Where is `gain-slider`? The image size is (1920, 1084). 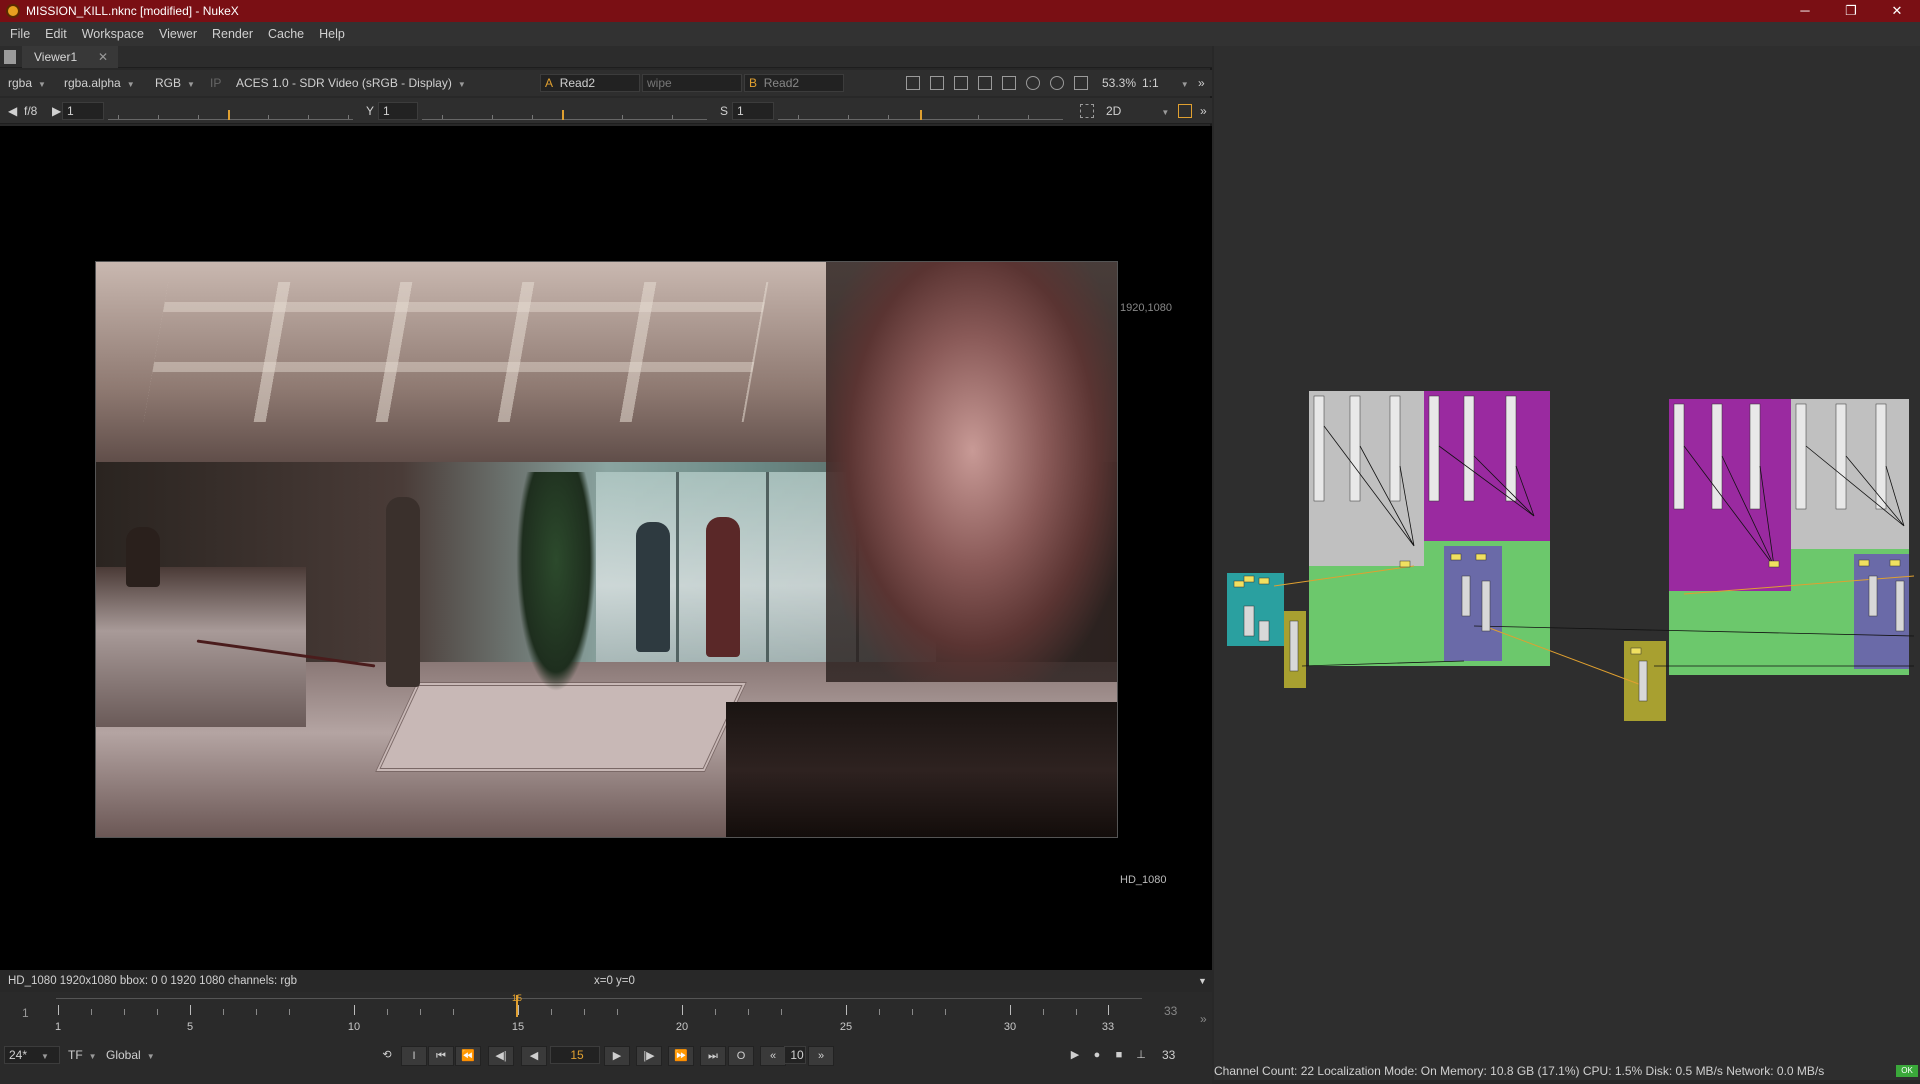
gain-slider is located at coordinates (230, 113).